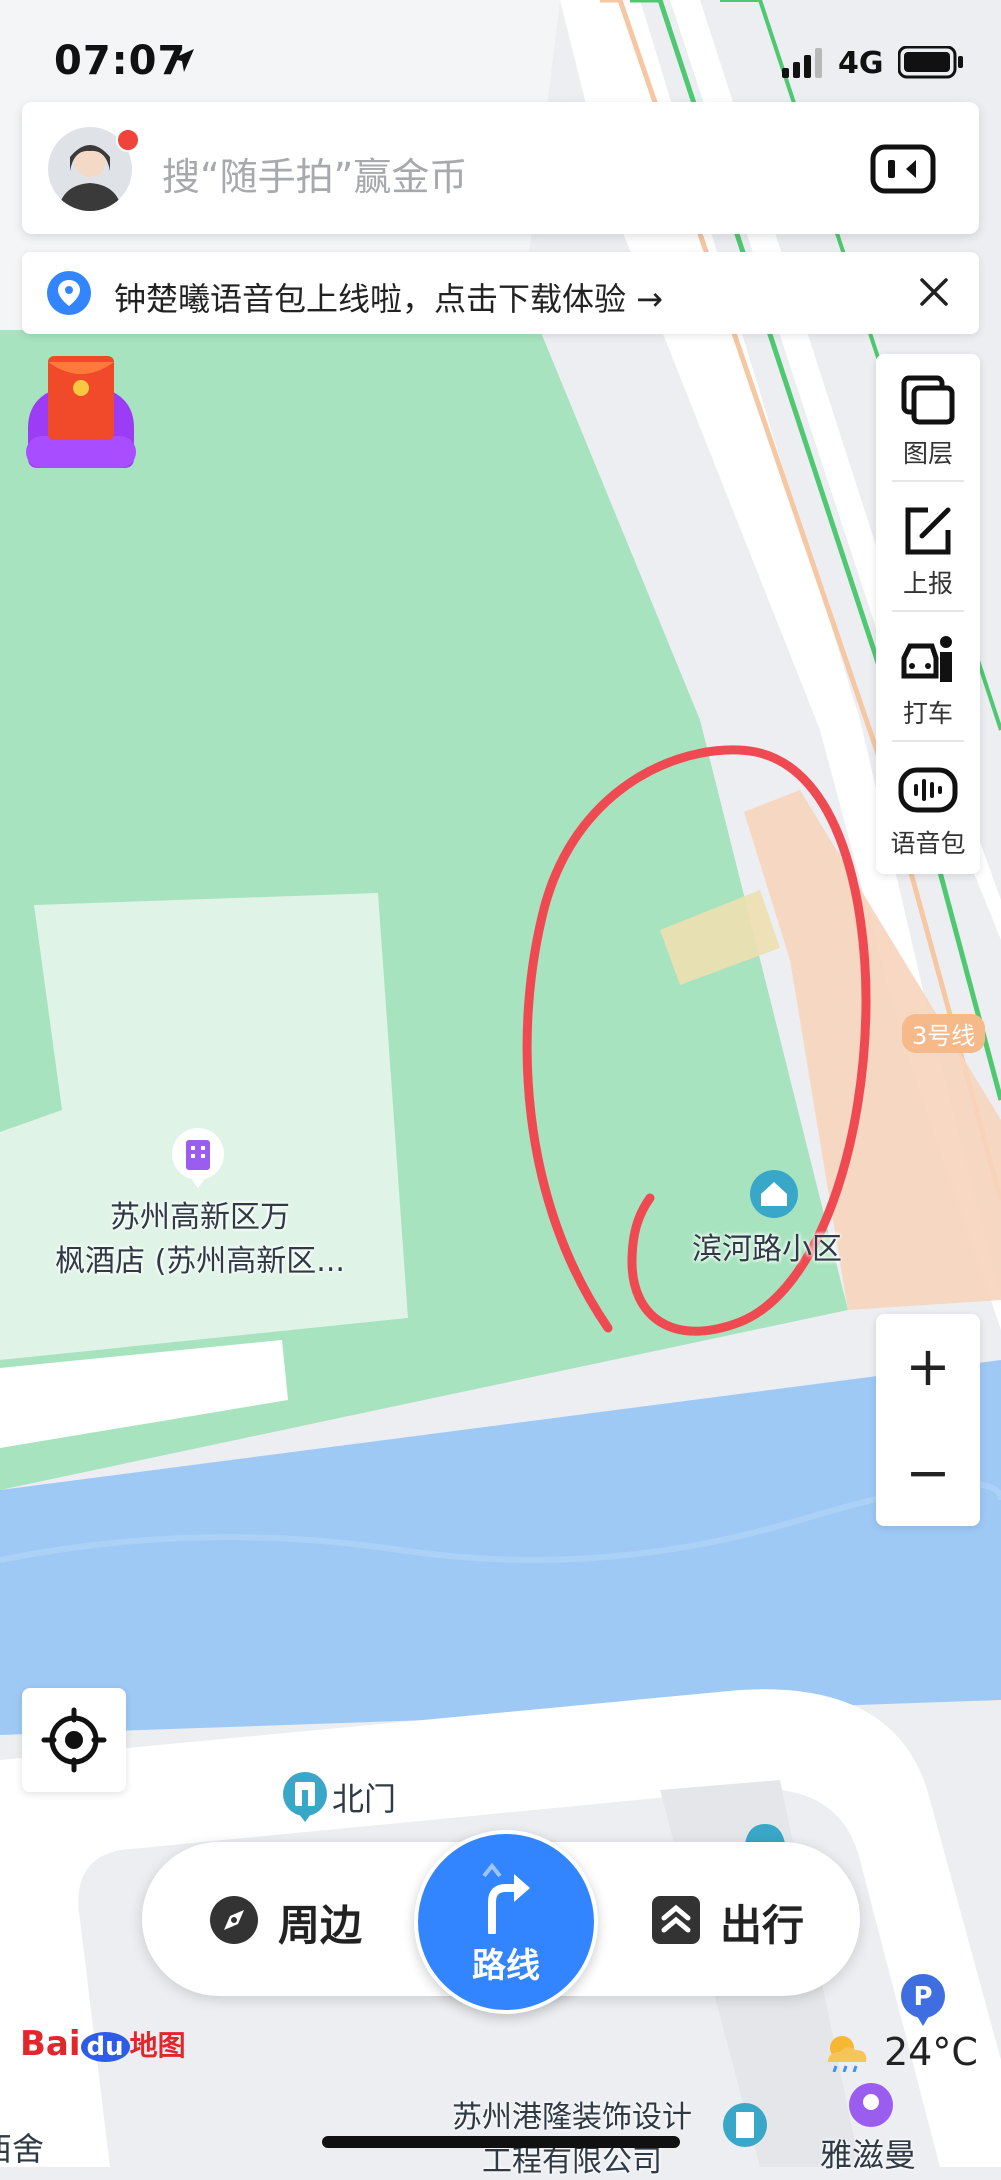  What do you see at coordinates (927, 713) in the screenshot?
I see `taxi-label: 打车` at bounding box center [927, 713].